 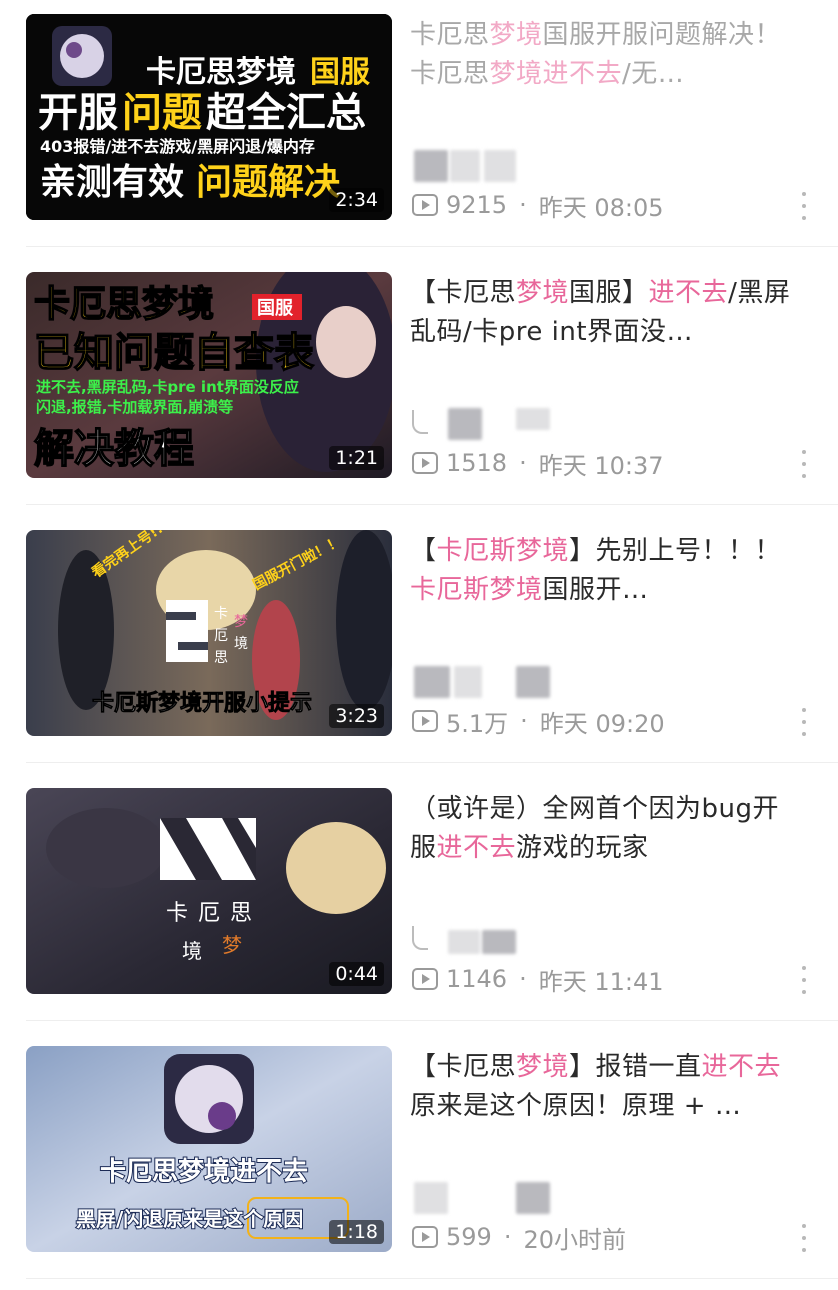 I want to click on thumb-text: 问题, so click(x=162, y=113).